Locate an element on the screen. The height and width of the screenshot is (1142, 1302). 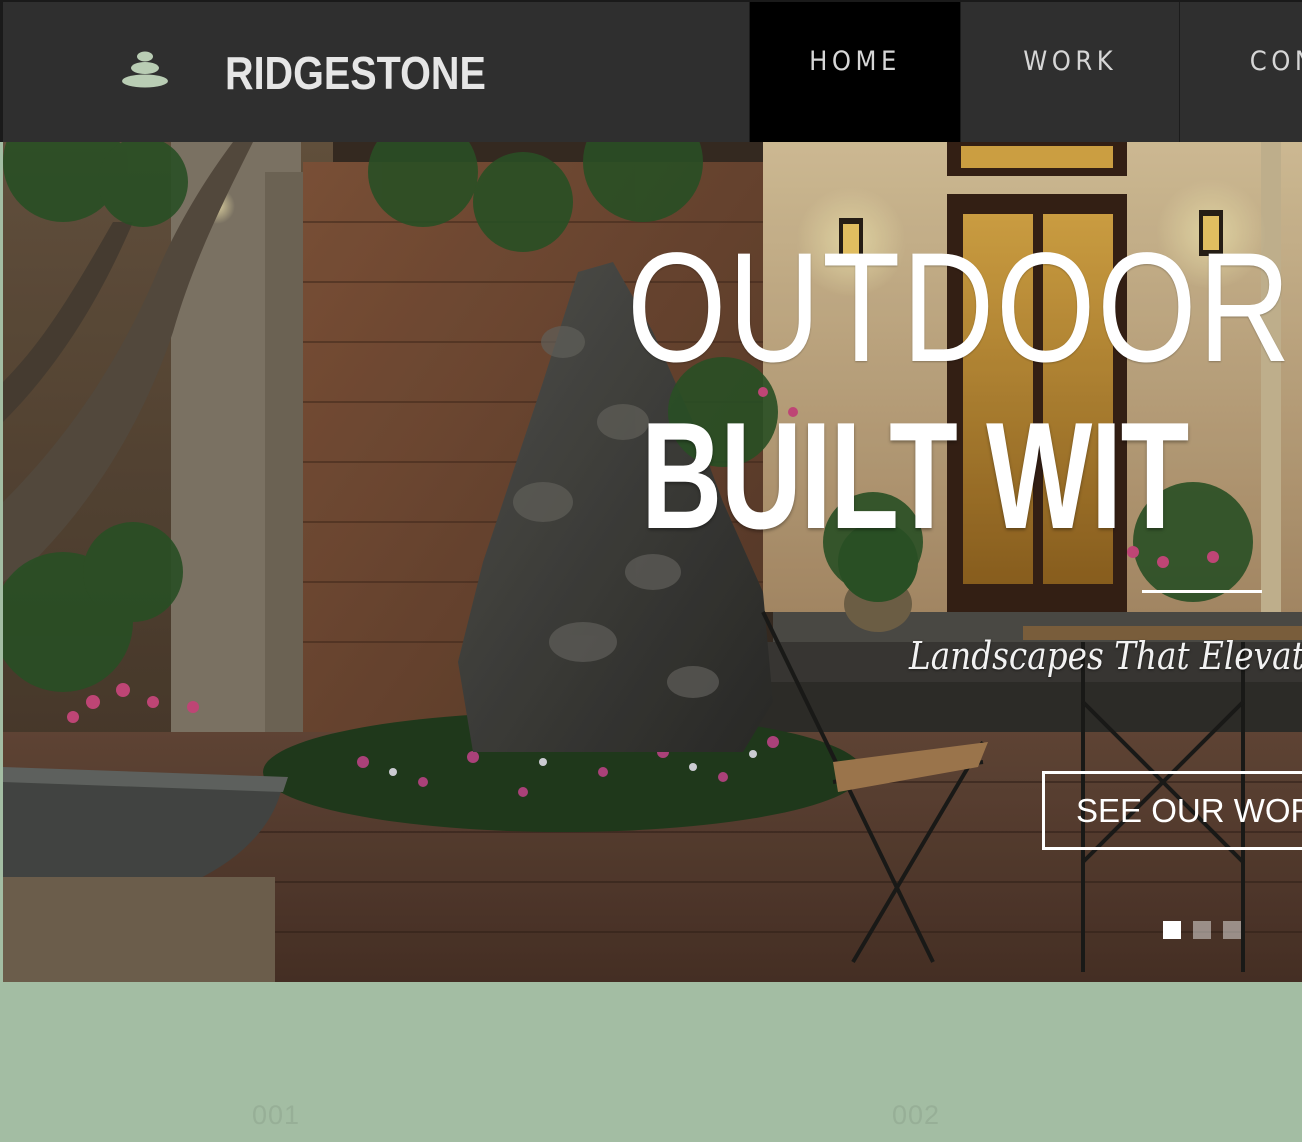
nav-item-label: CON is located at coordinates (1275, 61).